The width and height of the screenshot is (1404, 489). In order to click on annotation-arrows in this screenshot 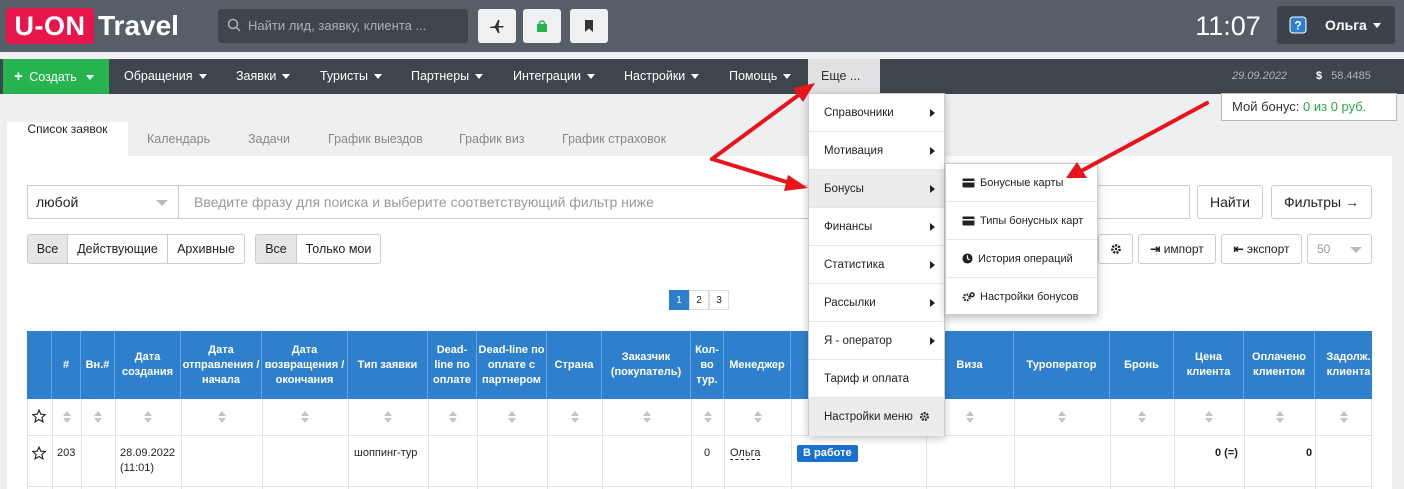, I will do `click(959, 137)`.